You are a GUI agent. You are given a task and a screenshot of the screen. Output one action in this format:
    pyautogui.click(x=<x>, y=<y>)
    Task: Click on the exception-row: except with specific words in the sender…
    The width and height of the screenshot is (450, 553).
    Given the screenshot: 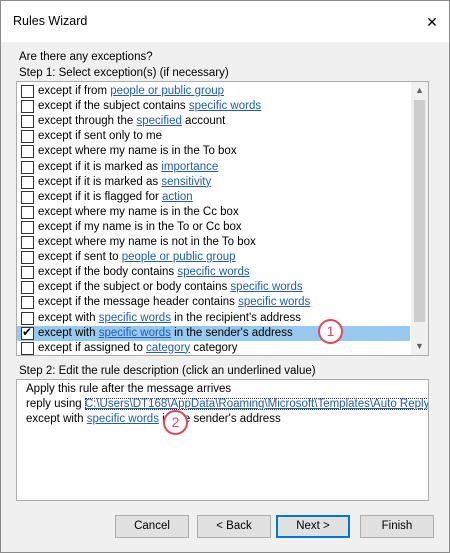 What is the action you would take?
    pyautogui.click(x=213, y=333)
    